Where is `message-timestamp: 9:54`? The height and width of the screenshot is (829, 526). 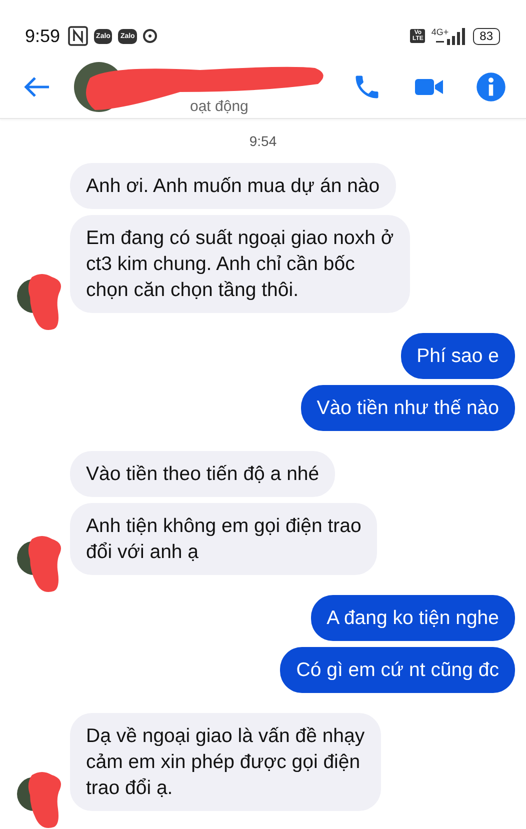 message-timestamp: 9:54 is located at coordinates (263, 141).